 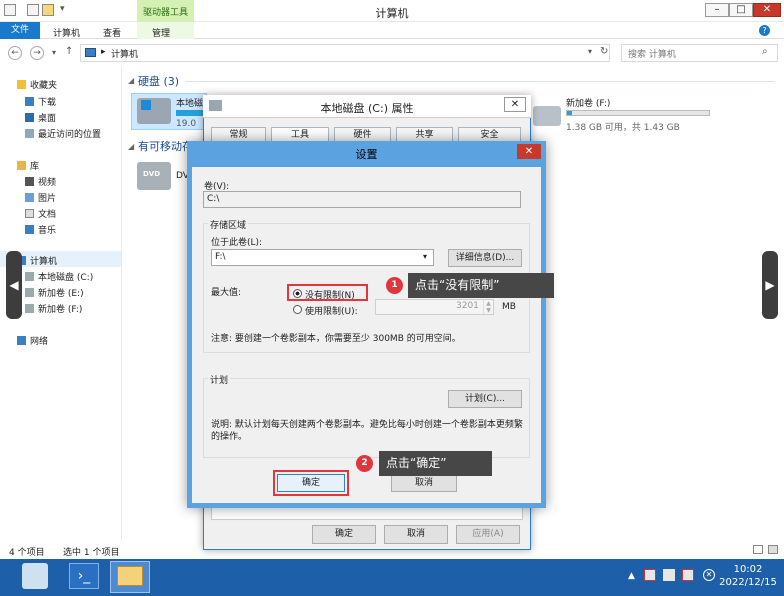 I want to click on server-manager-icon, so click(x=35, y=576).